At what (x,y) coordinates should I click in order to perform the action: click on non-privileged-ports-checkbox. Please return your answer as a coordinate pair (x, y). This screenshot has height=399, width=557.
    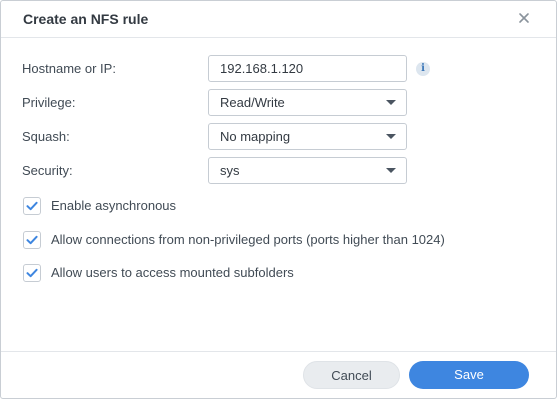
    Looking at the image, I should click on (32, 240).